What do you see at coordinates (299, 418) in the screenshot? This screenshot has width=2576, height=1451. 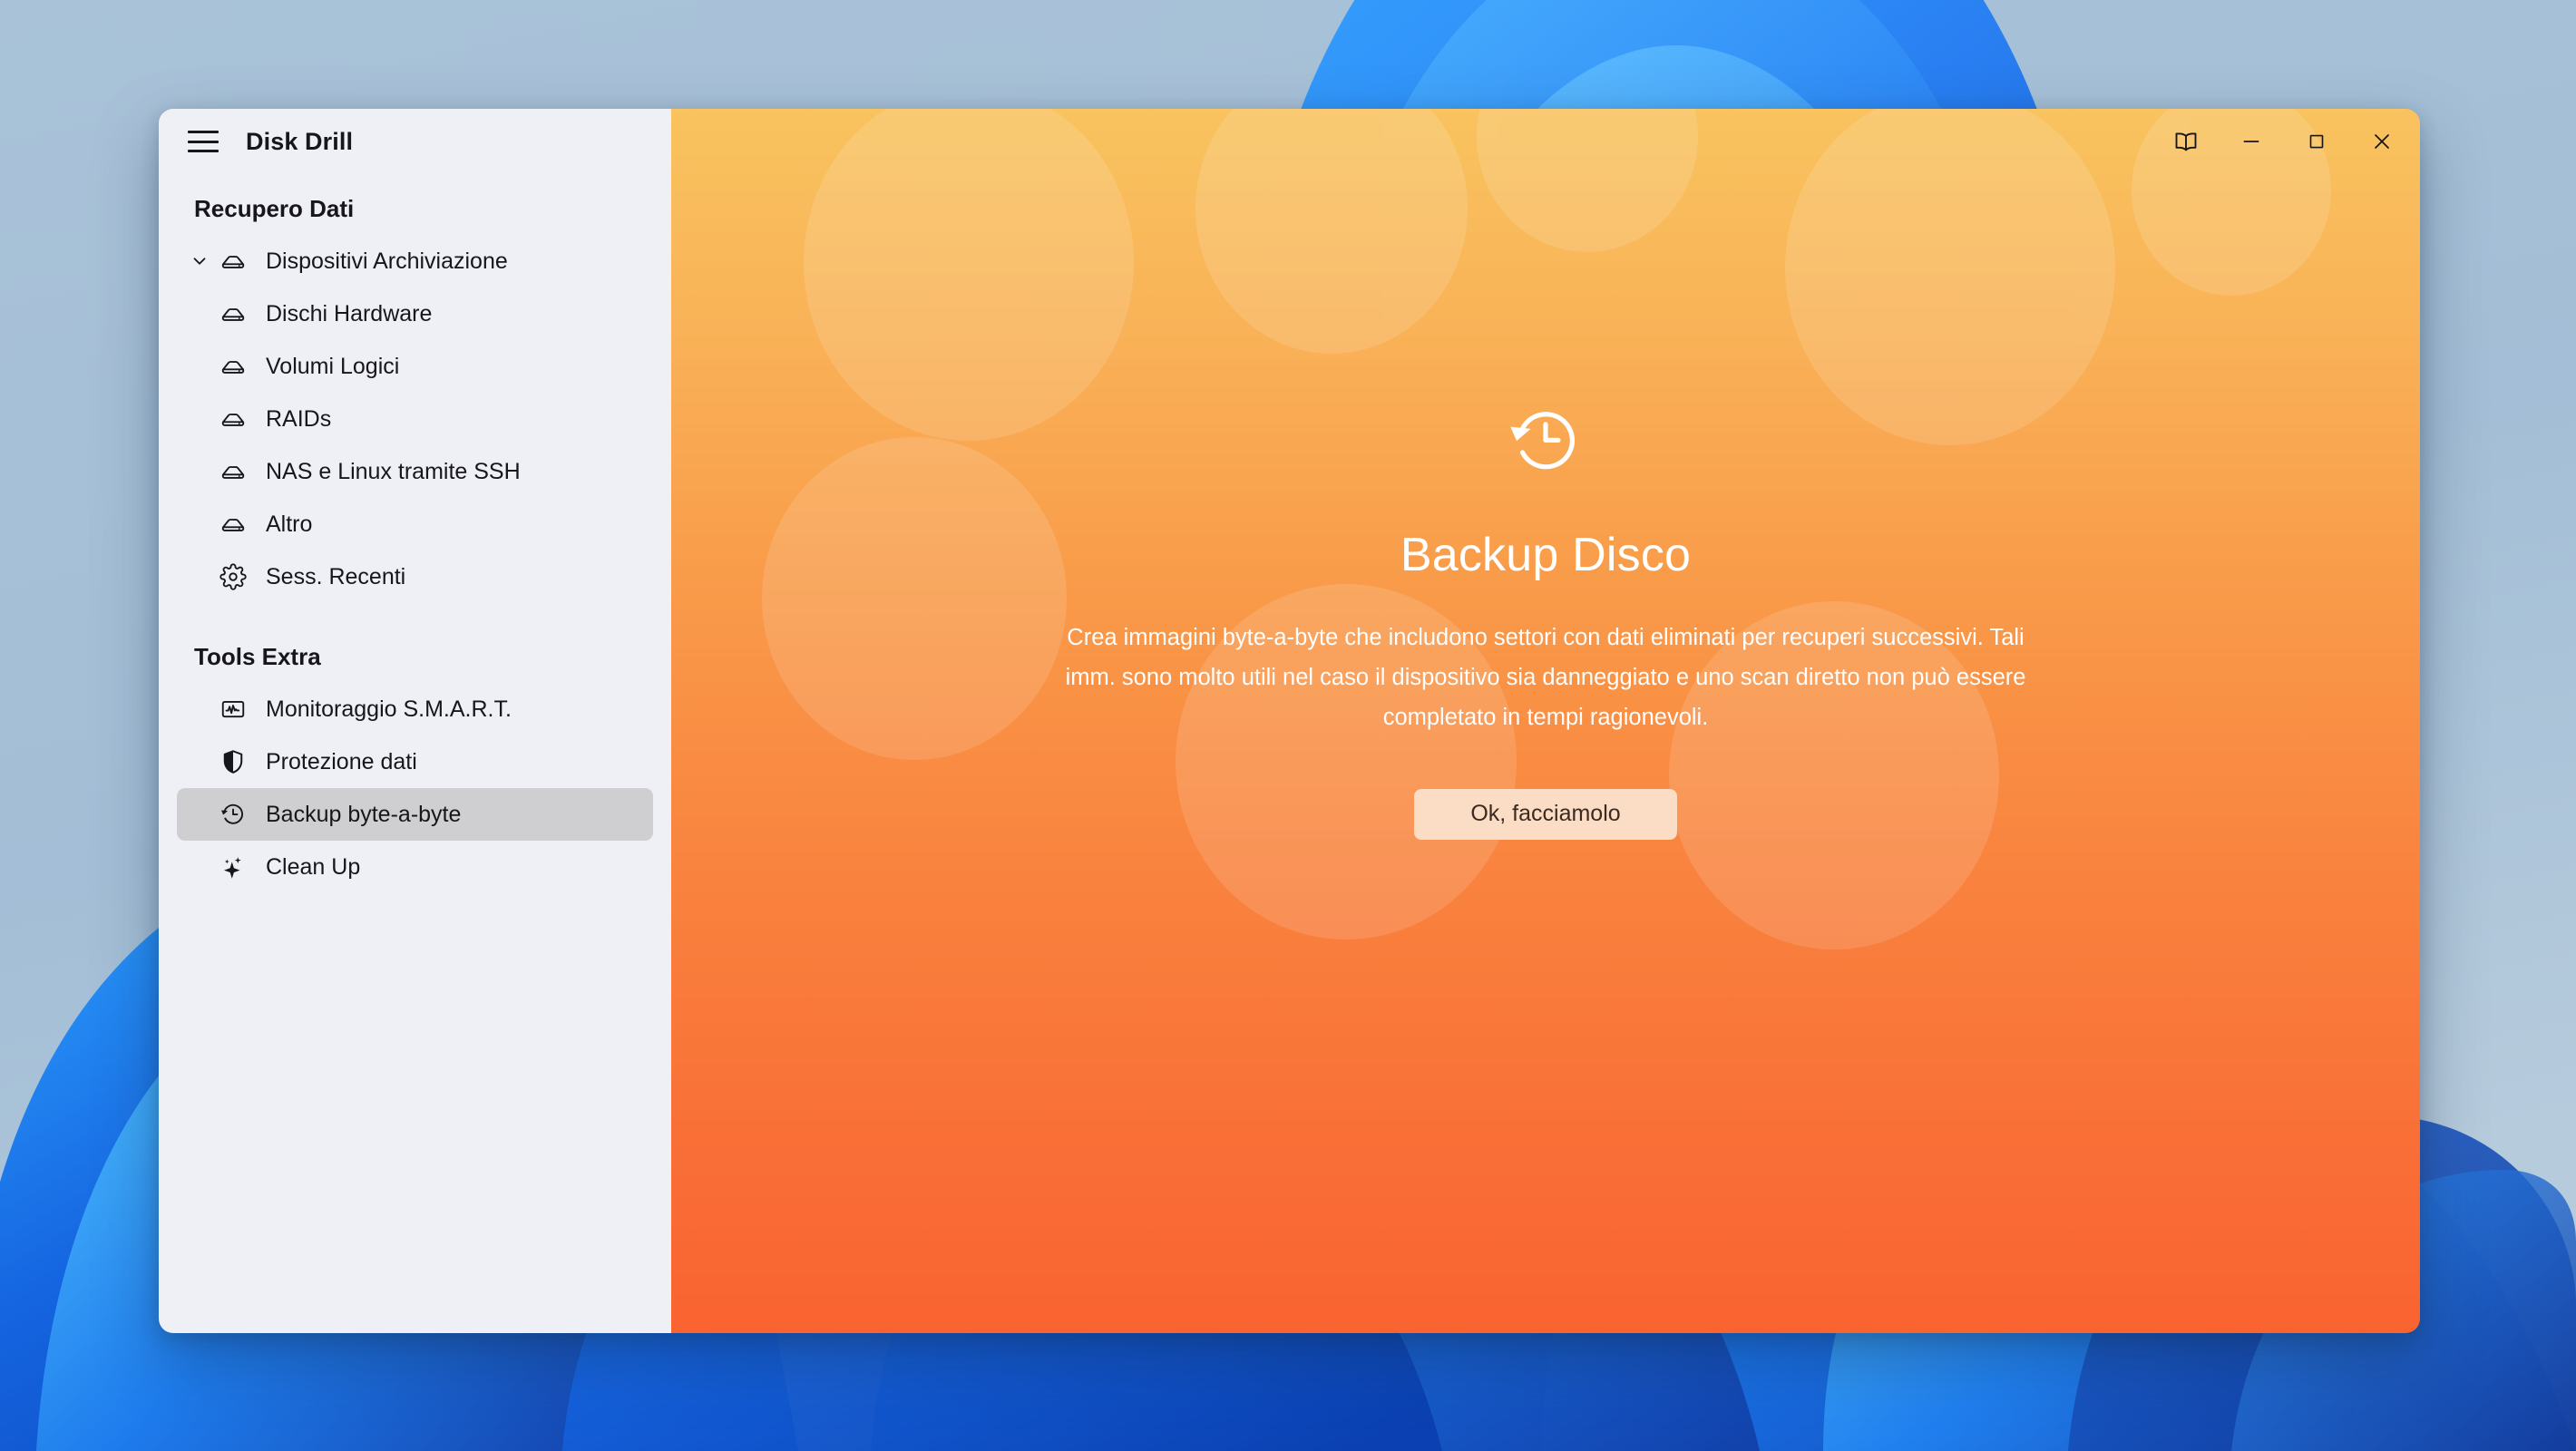 I see `sidebar-item-label: RAIDs` at bounding box center [299, 418].